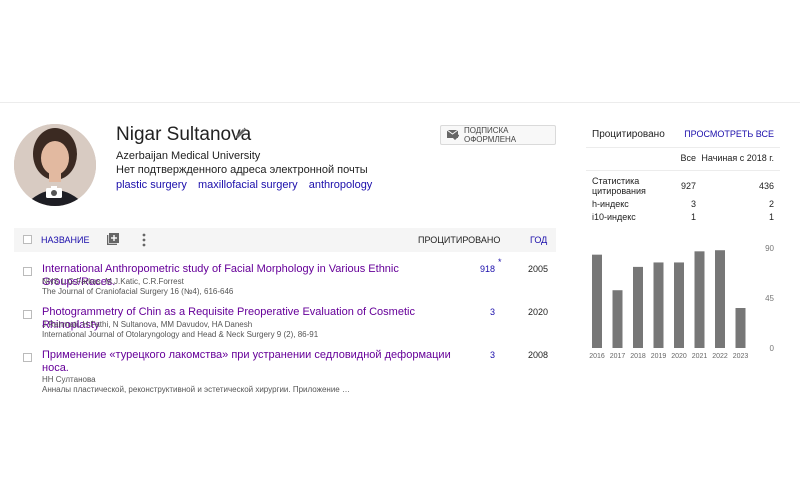 This screenshot has height=500, width=800. I want to click on view-all-link: ПРОСМОТРЕТЬ ВСЕ, so click(729, 134).